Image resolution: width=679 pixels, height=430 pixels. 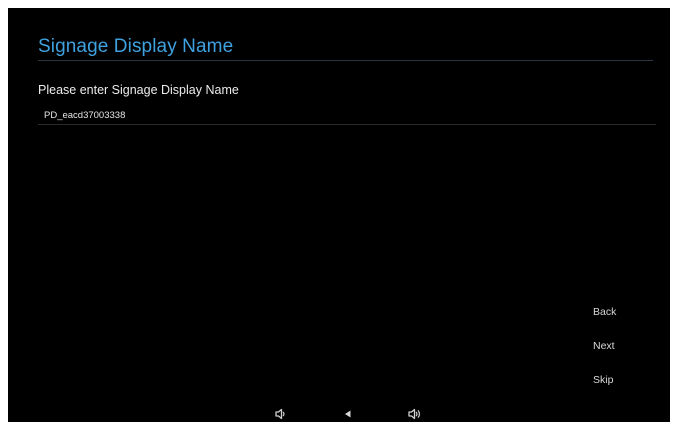 I want to click on name-prompt-label: Please enter Signage Display Name, so click(x=138, y=90).